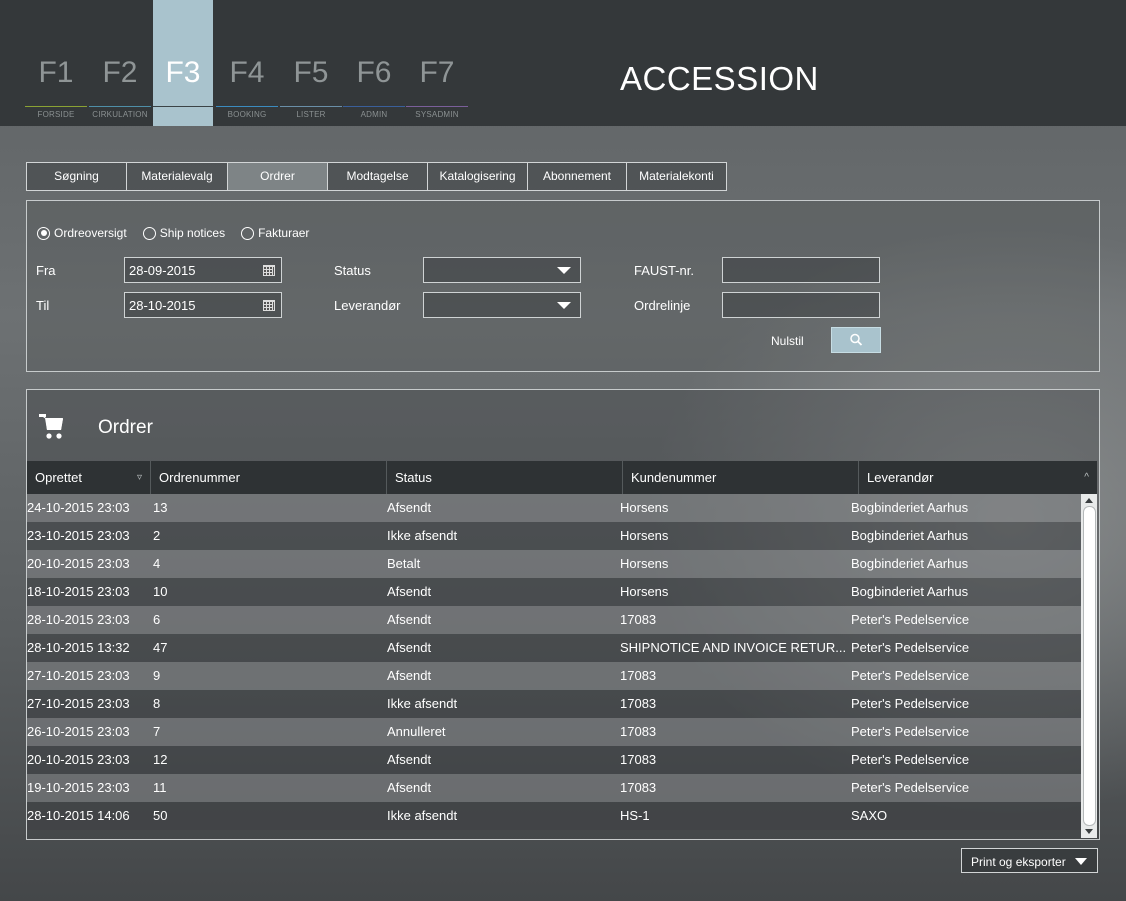 Image resolution: width=1126 pixels, height=901 pixels. I want to click on cell-ordrenummer: 8, so click(157, 703).